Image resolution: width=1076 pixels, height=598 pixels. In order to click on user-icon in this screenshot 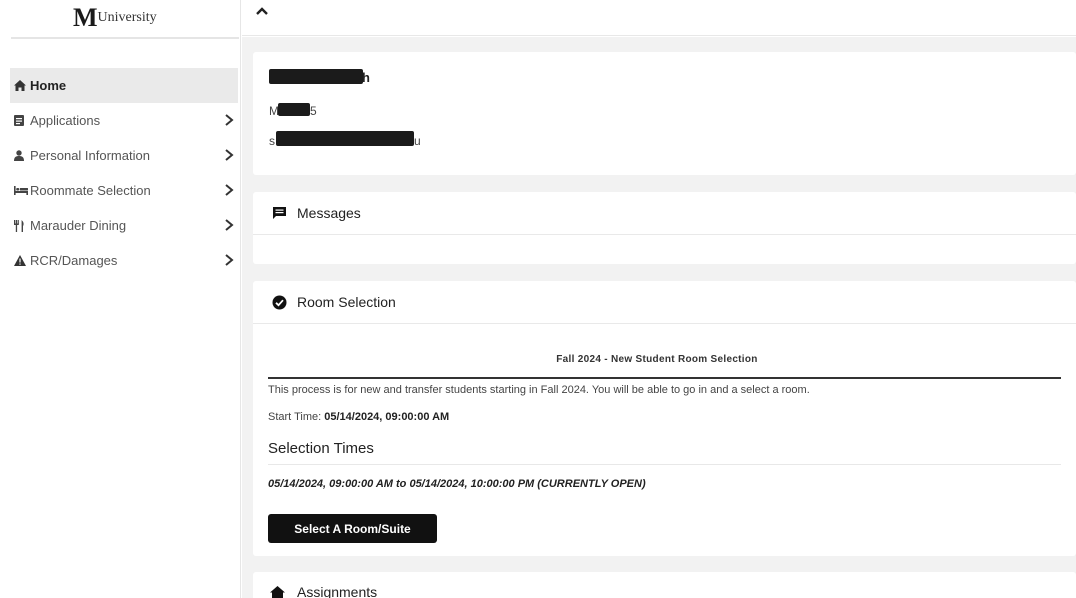, I will do `click(20, 155)`.